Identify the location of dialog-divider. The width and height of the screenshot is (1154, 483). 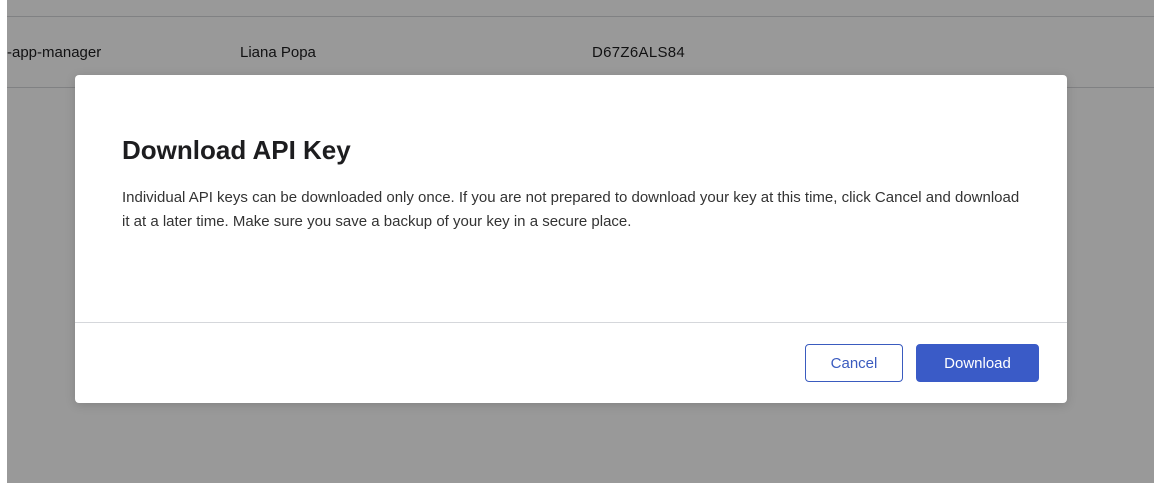
(571, 322).